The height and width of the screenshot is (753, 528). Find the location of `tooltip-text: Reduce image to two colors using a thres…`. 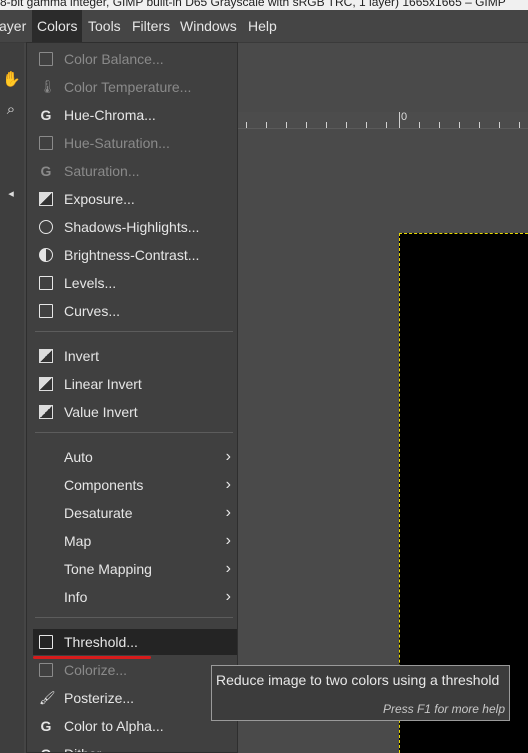

tooltip-text: Reduce image to two colors using a thres… is located at coordinates (358, 680).